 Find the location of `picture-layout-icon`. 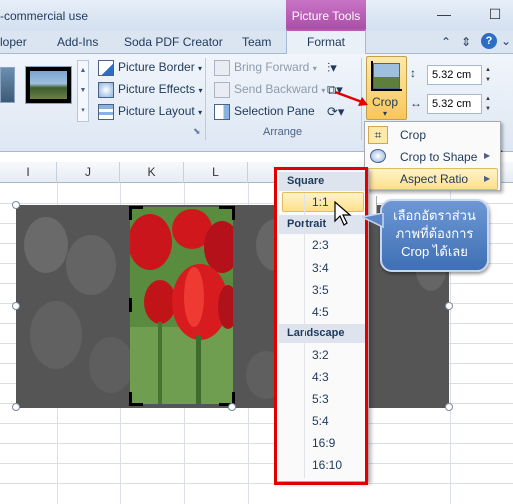

picture-layout-icon is located at coordinates (106, 112).